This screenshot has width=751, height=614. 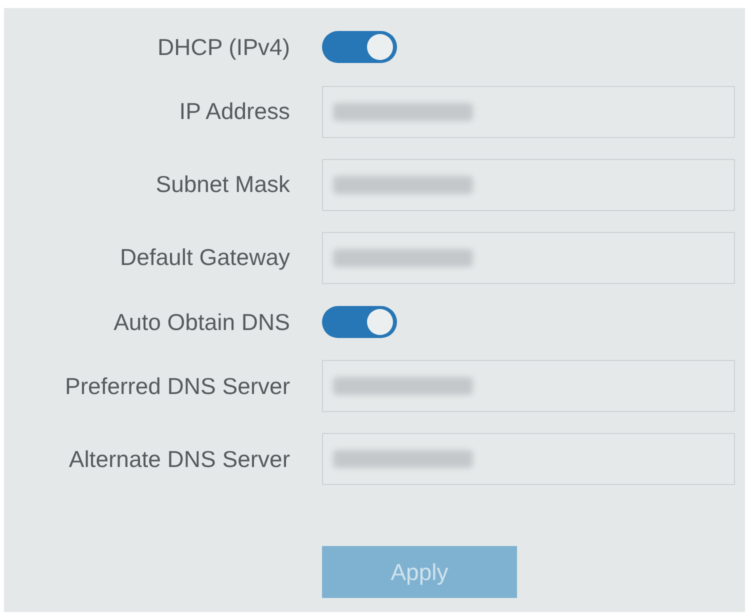 What do you see at coordinates (234, 111) in the screenshot?
I see `setting-label: IP Address` at bounding box center [234, 111].